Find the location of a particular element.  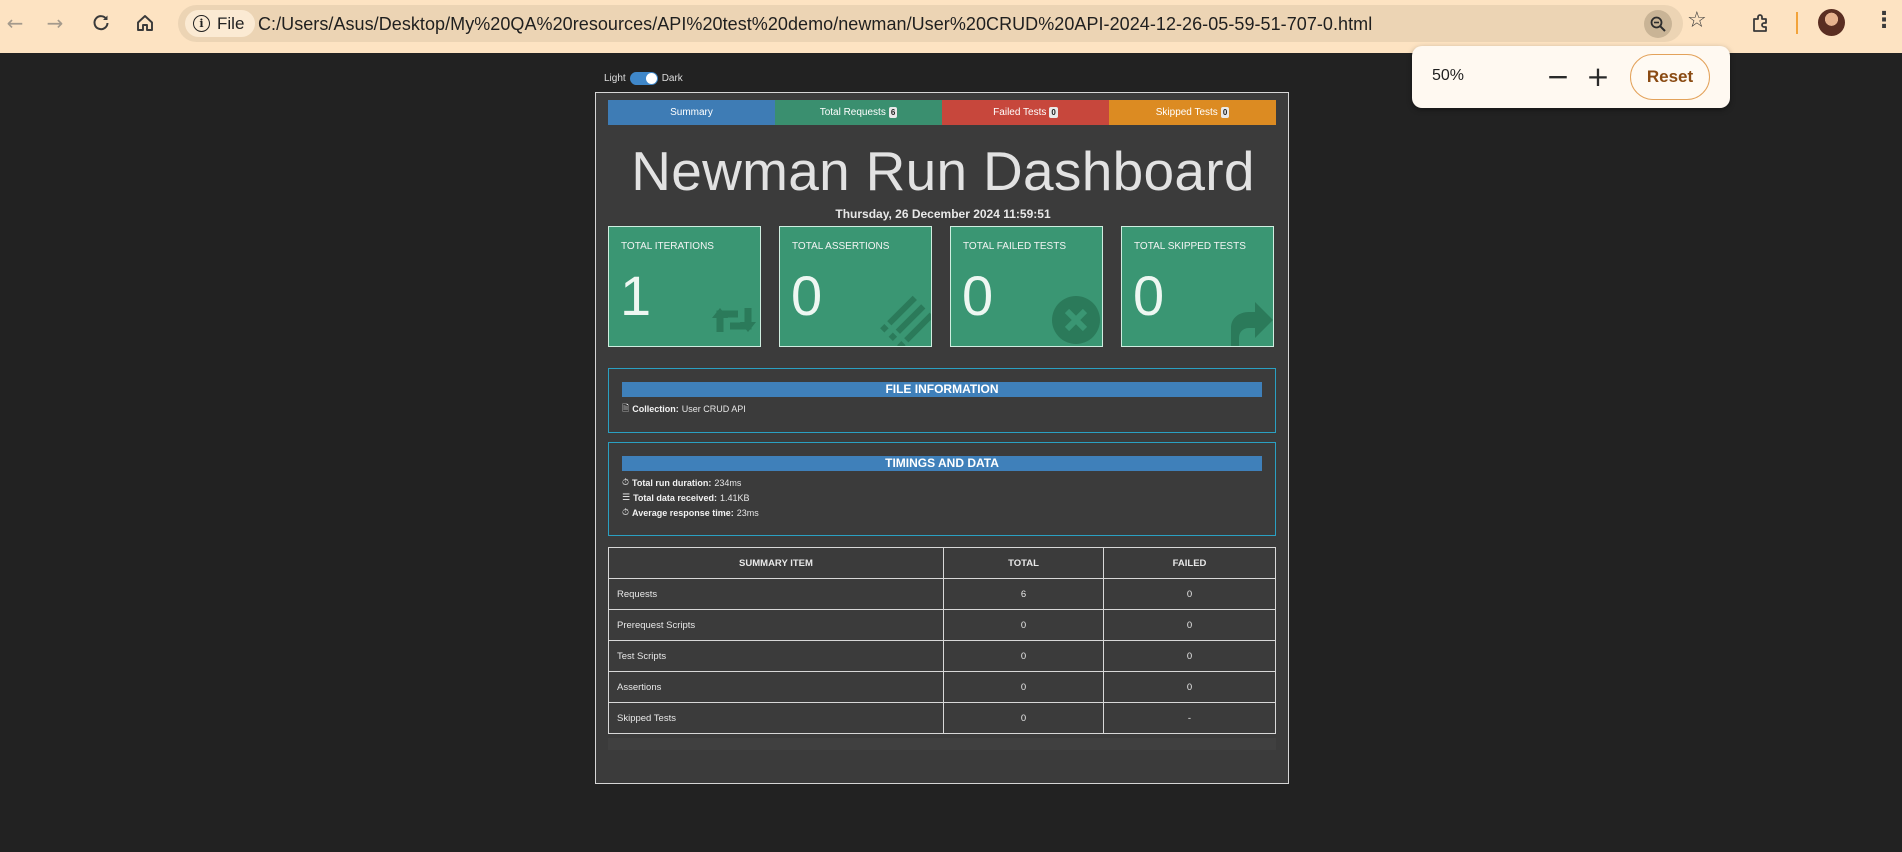

timing-label: Average response time: is located at coordinates (683, 513).